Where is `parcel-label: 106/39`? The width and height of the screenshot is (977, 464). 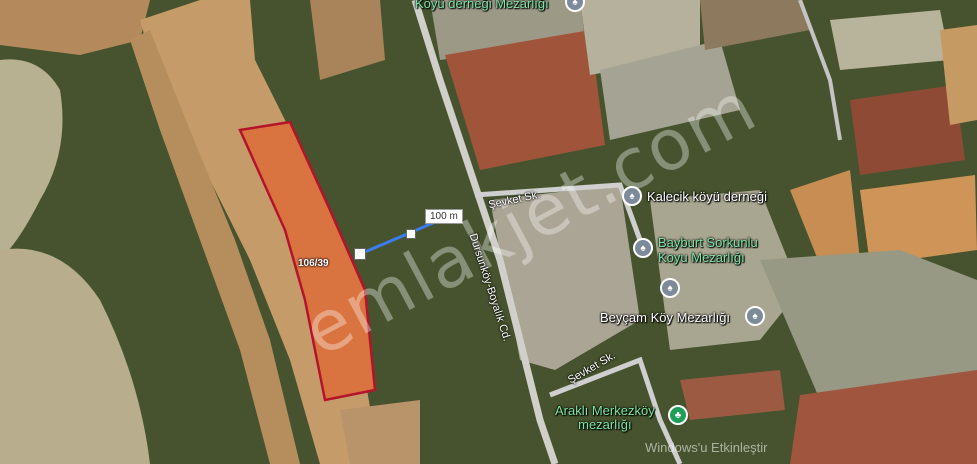 parcel-label: 106/39 is located at coordinates (313, 263).